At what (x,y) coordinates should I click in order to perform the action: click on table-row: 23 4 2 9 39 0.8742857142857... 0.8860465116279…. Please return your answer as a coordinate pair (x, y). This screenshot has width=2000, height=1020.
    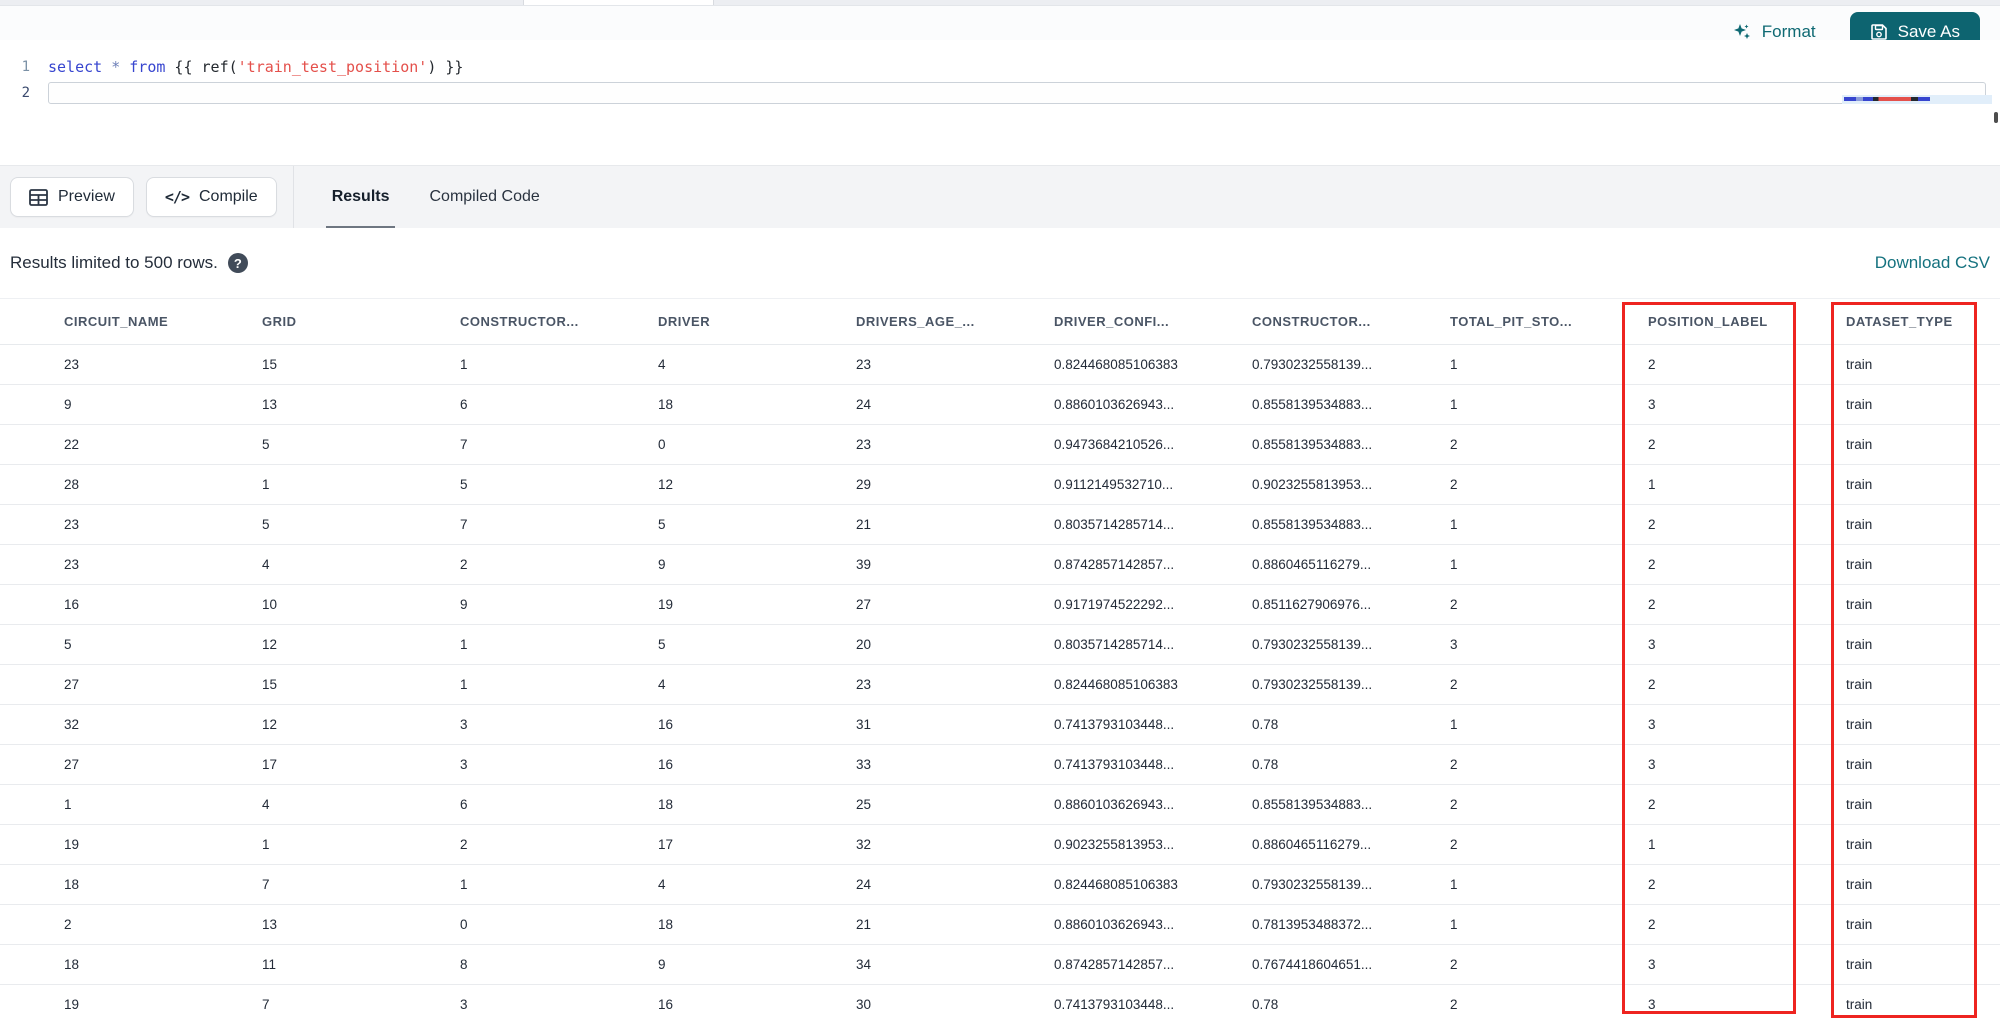
    Looking at the image, I should click on (1000, 565).